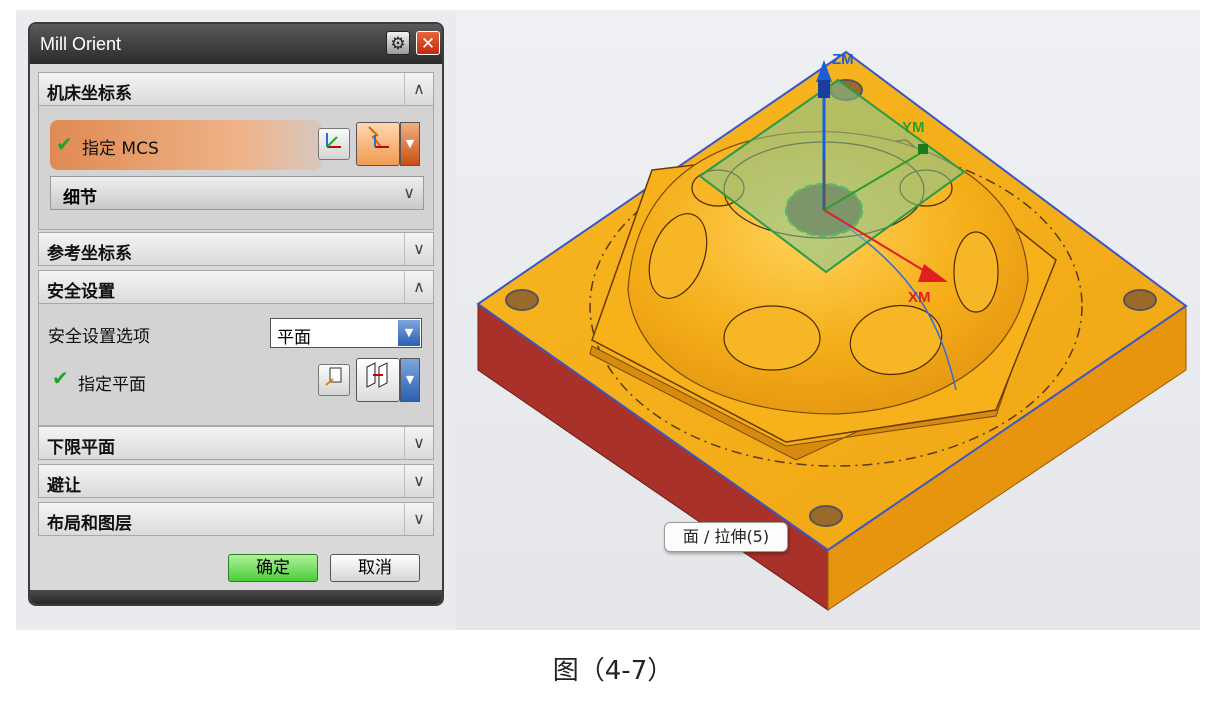 The width and height of the screenshot is (1226, 702). Describe the element at coordinates (81, 448) in the screenshot. I see `section-lower-plane-label: 下限平面` at that location.